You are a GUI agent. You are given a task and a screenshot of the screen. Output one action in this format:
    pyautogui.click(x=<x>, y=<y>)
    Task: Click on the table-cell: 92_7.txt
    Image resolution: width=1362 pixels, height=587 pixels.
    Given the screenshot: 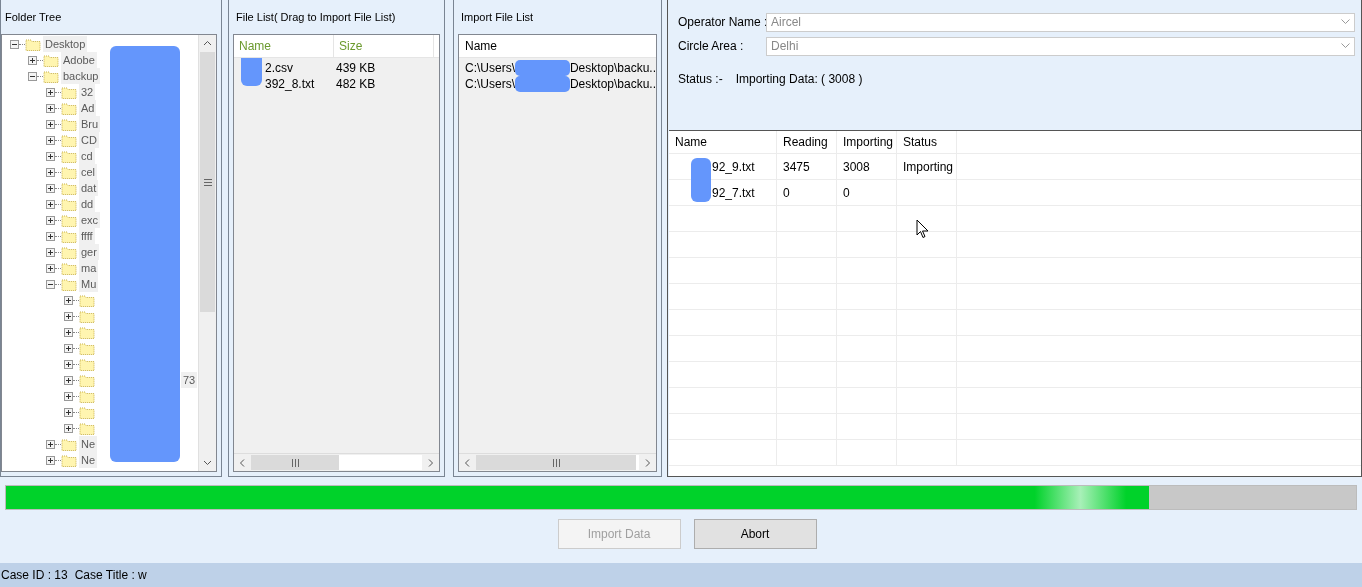 What is the action you would take?
    pyautogui.click(x=733, y=192)
    